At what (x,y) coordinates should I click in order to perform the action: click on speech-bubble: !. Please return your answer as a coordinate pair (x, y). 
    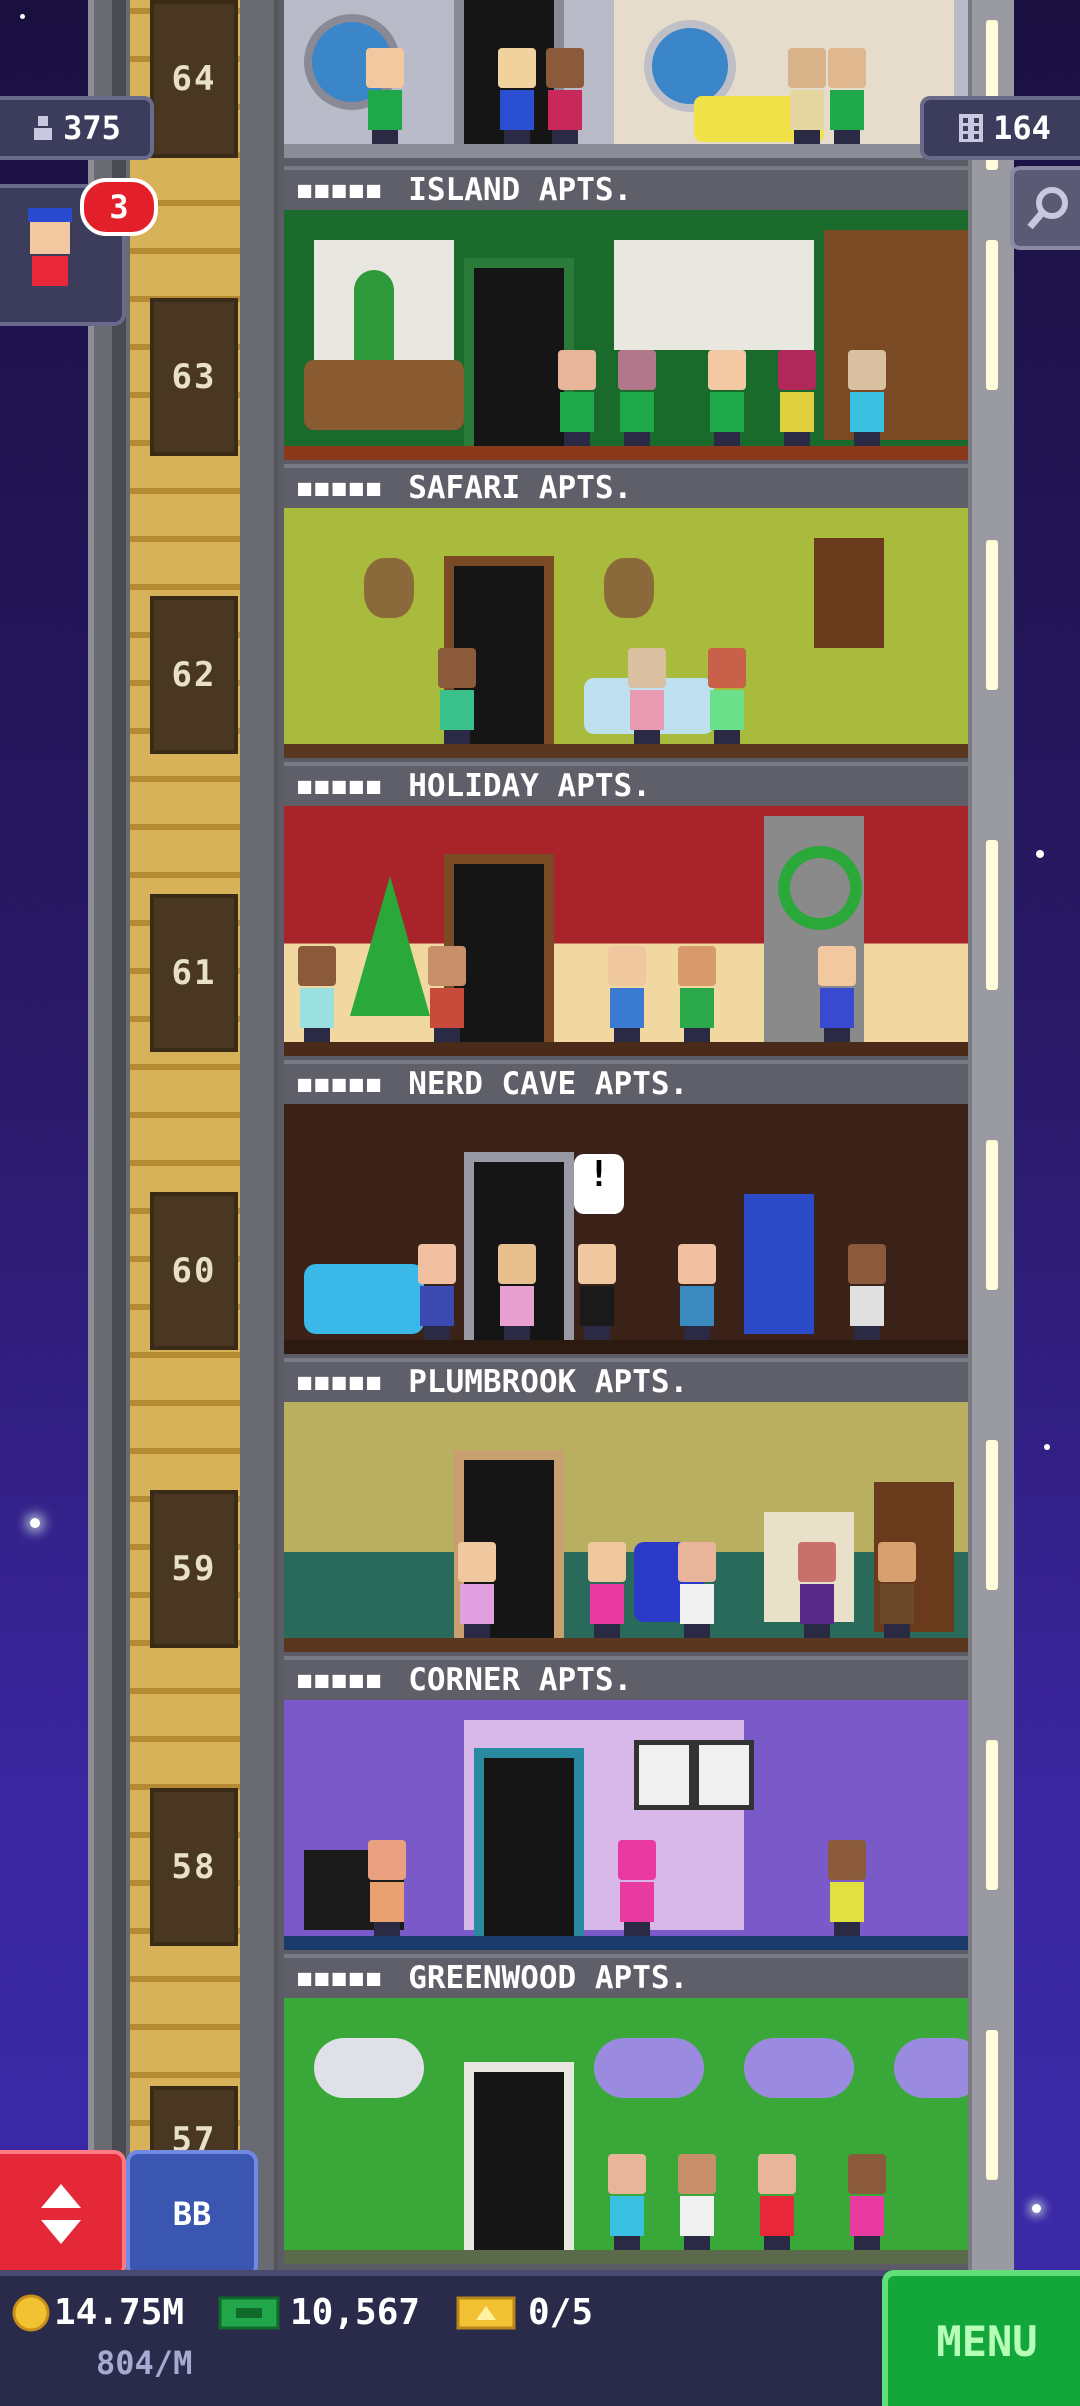
    Looking at the image, I should click on (599, 1184).